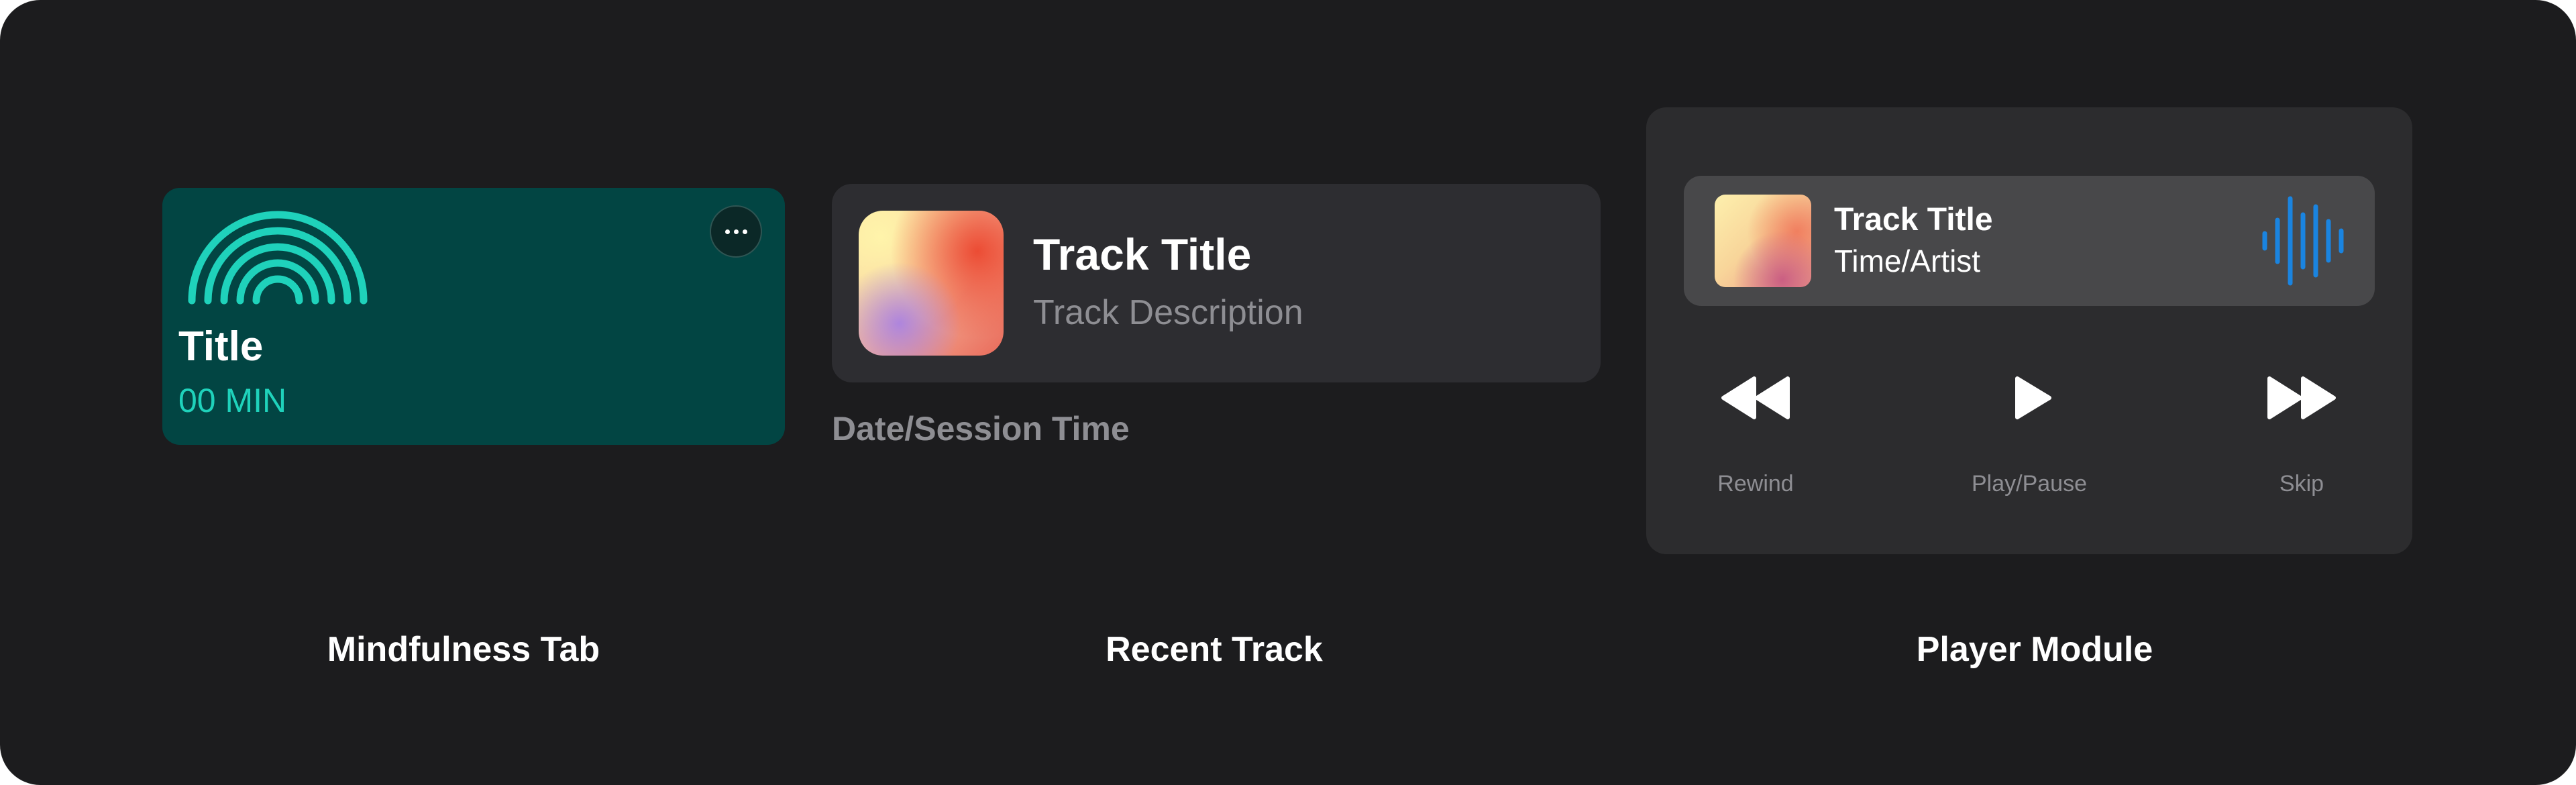  Describe the element at coordinates (2301, 397) in the screenshot. I see `fast-forward-icon` at that location.